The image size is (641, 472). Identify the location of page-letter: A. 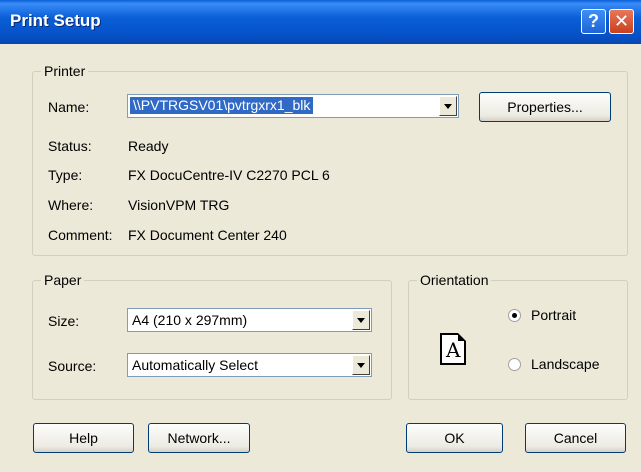
(453, 350).